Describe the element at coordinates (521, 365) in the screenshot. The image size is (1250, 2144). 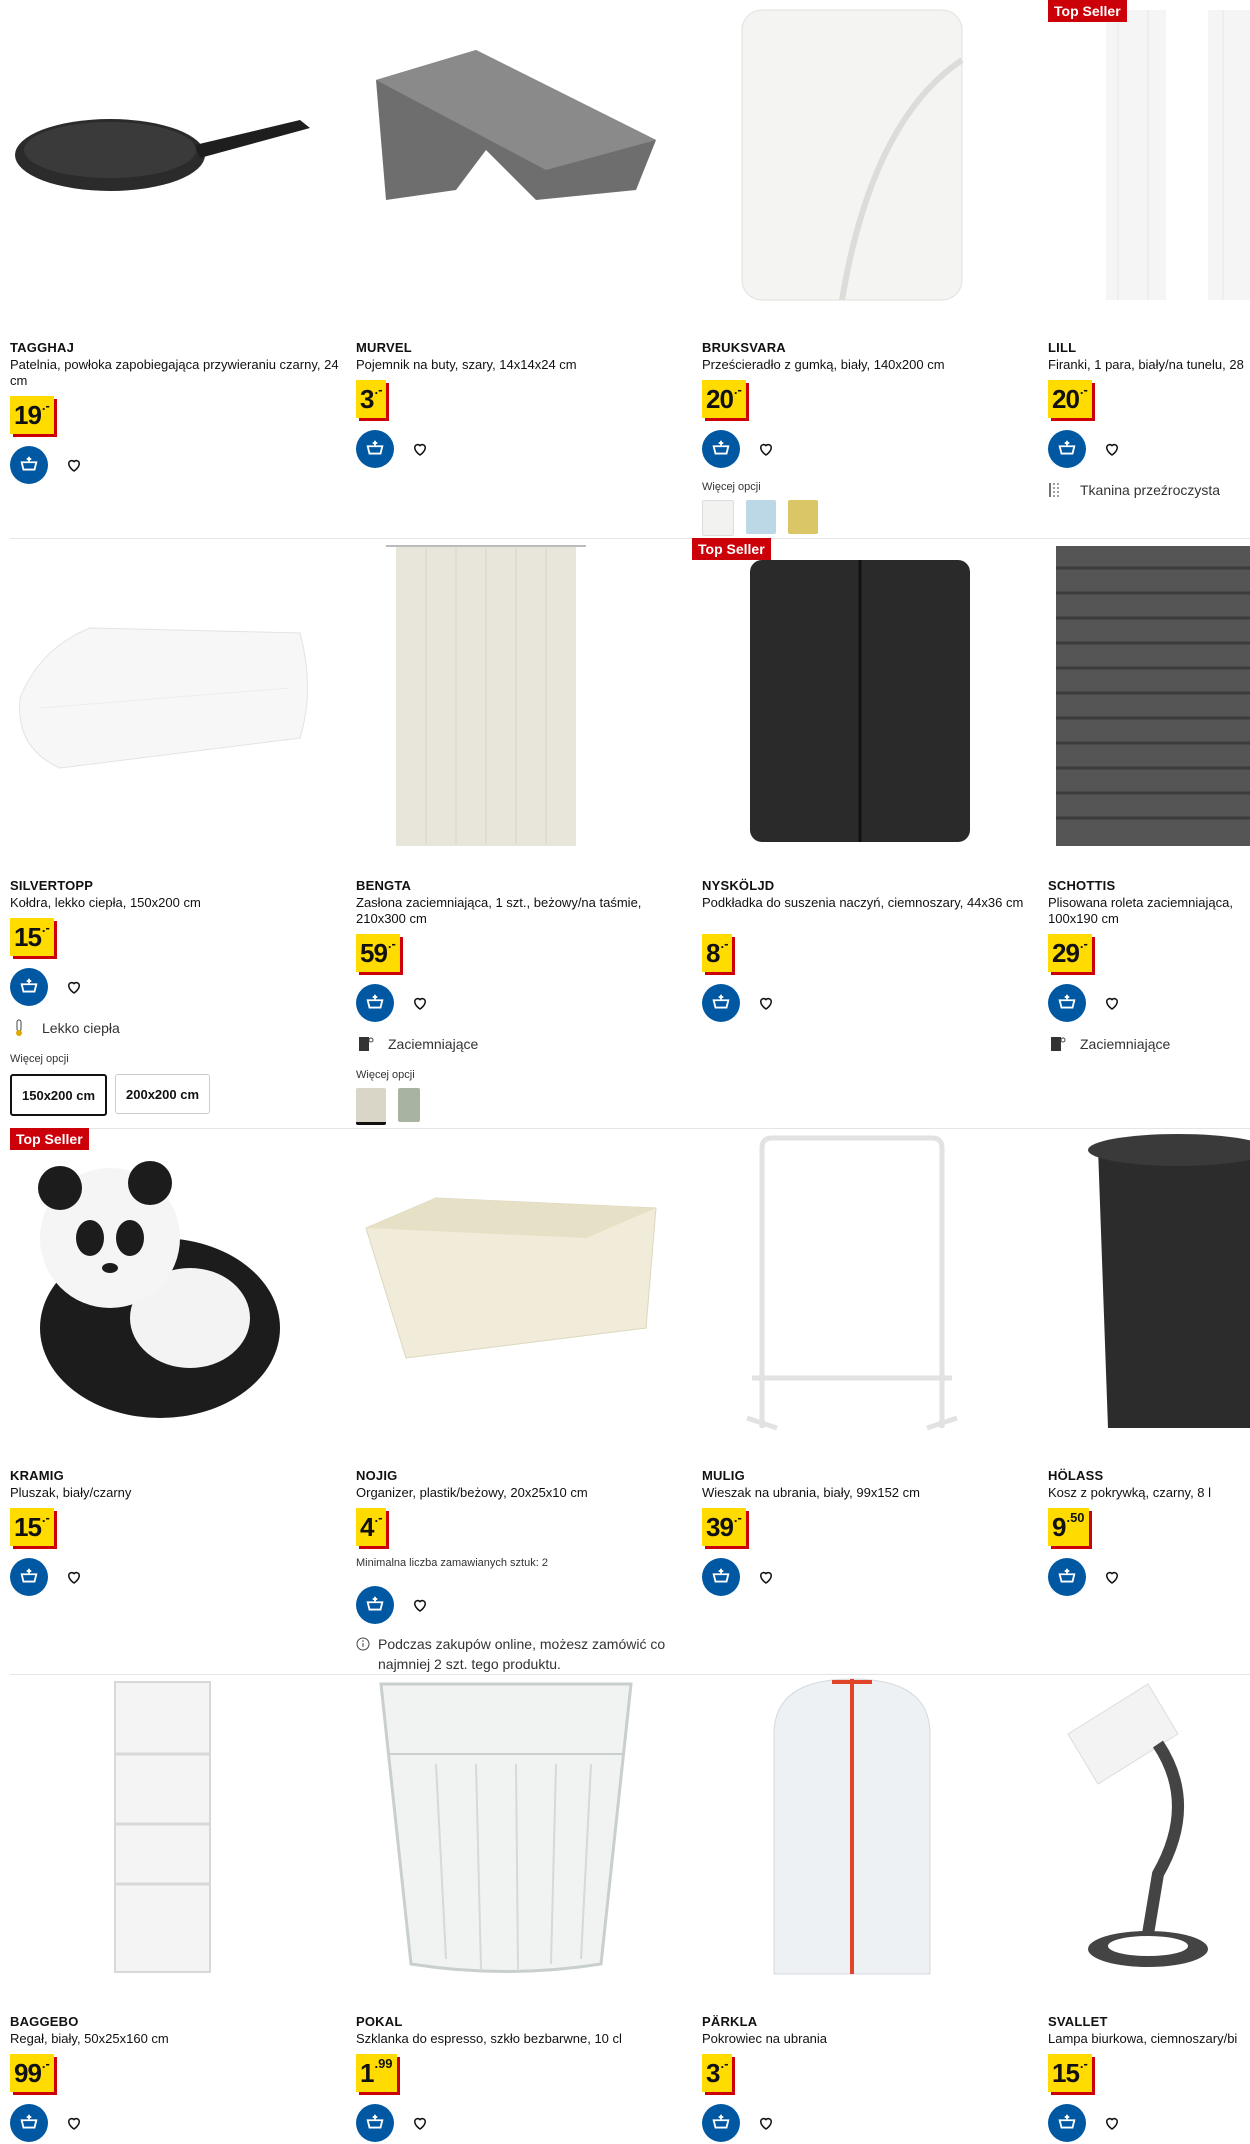
I see `product-description: Pojemnik na buty, szary, 14x14x24 cm` at that location.